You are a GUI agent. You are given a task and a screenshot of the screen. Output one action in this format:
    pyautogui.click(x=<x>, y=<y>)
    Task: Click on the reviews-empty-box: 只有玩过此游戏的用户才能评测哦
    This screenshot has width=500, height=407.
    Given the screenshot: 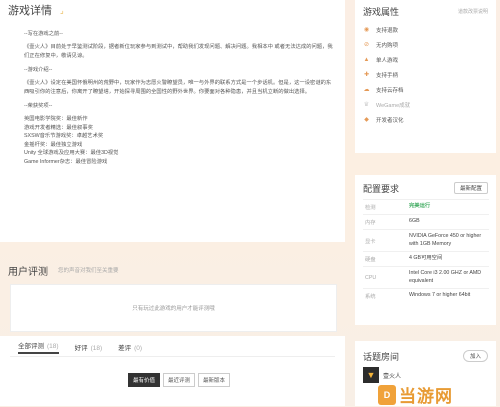 What is the action you would take?
    pyautogui.click(x=173, y=308)
    